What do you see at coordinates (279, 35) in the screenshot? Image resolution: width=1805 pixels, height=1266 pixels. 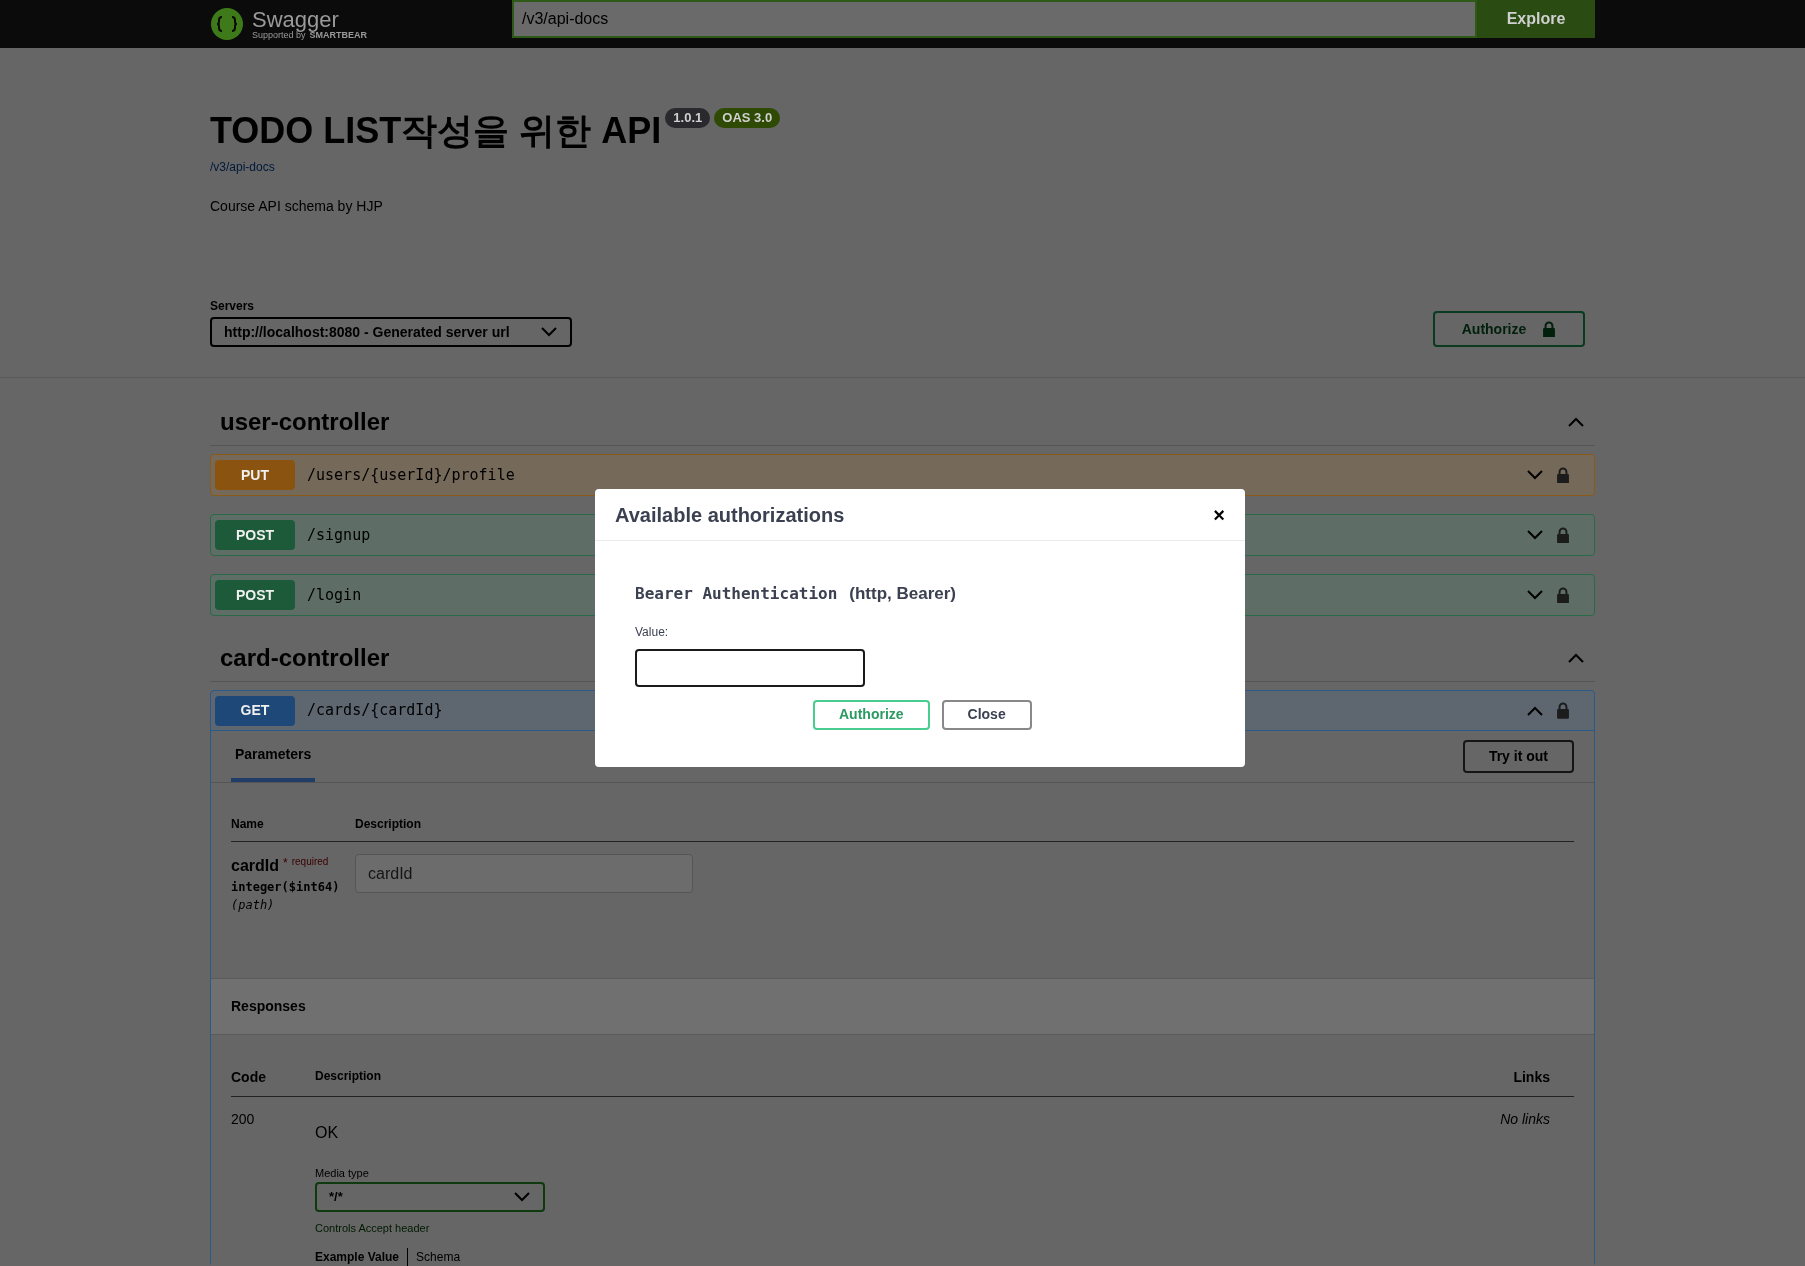 I see `logo-subtext: Supported by` at bounding box center [279, 35].